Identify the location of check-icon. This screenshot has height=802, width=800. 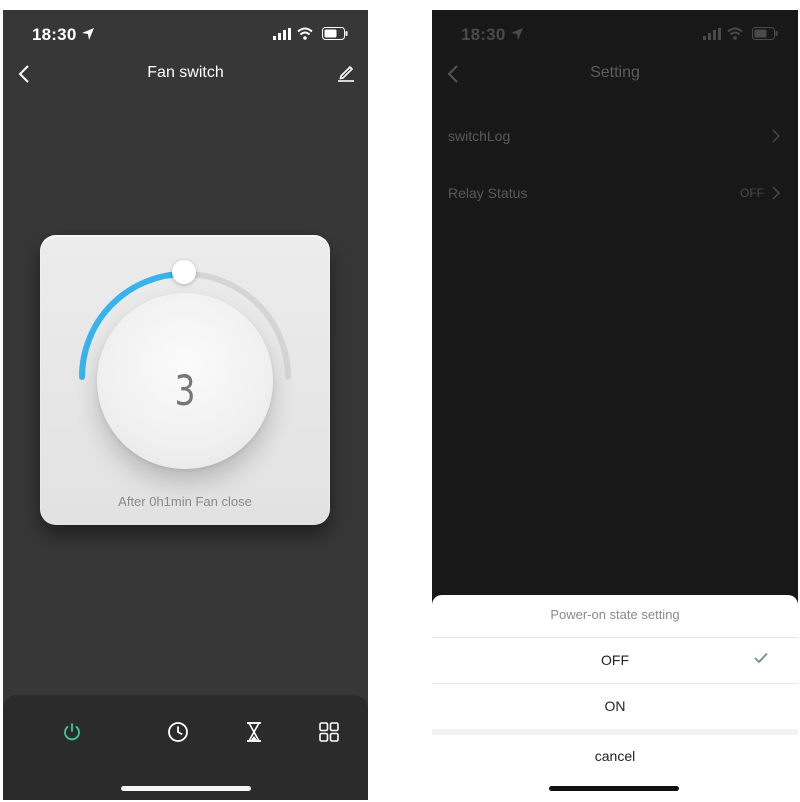
(761, 658).